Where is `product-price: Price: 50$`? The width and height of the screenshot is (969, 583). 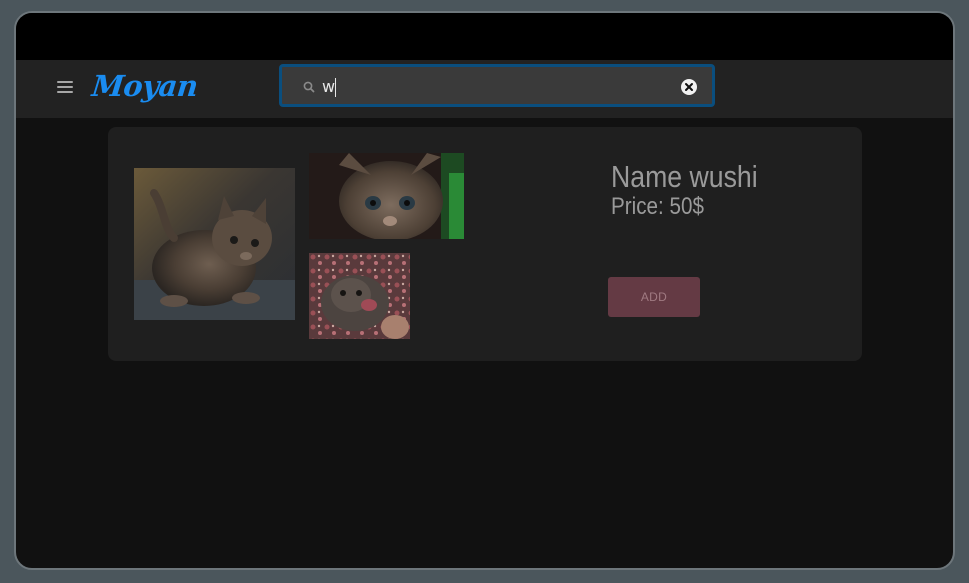
product-price: Price: 50$ is located at coordinates (657, 206).